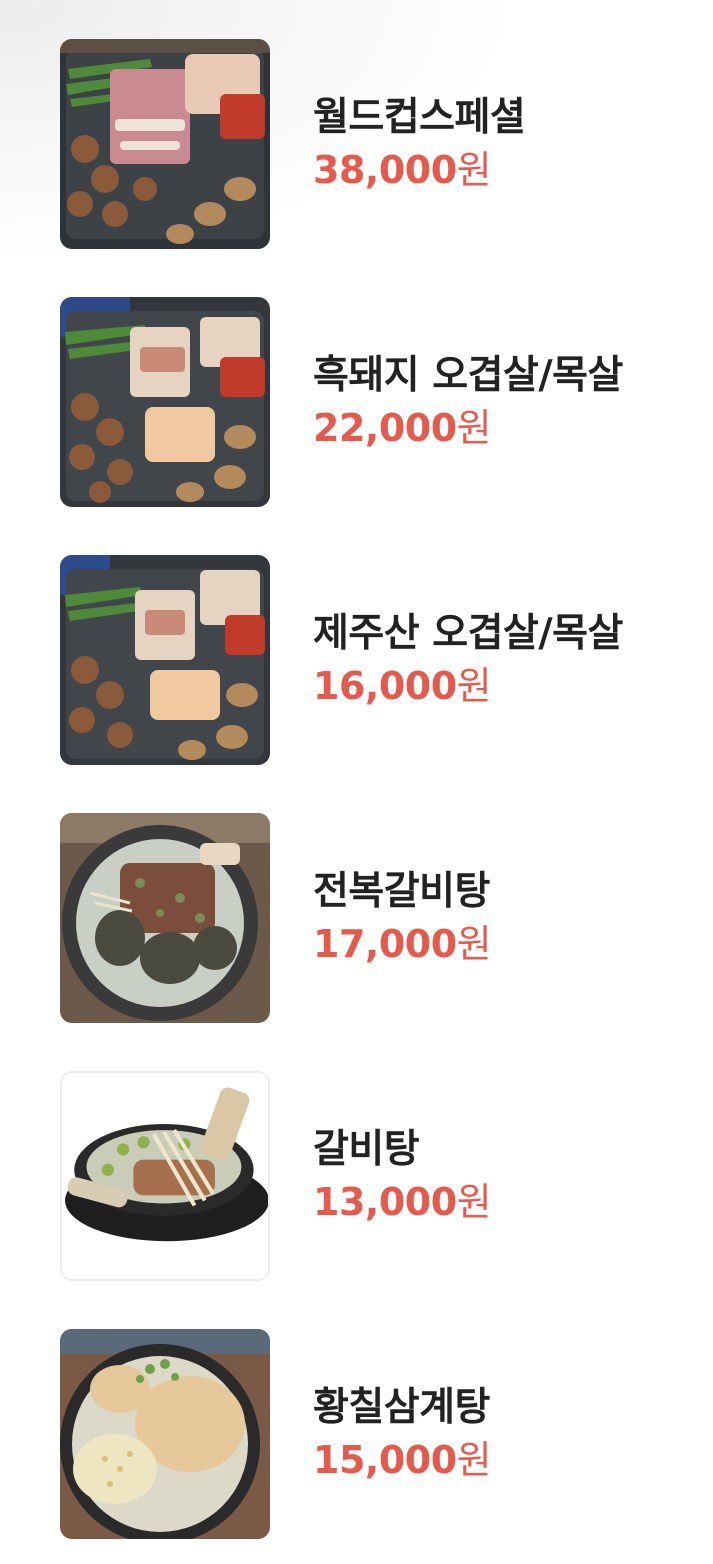 This screenshot has height=1564, width=713. What do you see at coordinates (380, 402) in the screenshot?
I see `menu-item: 흑돼지 오겹살/목살 22,000원` at bounding box center [380, 402].